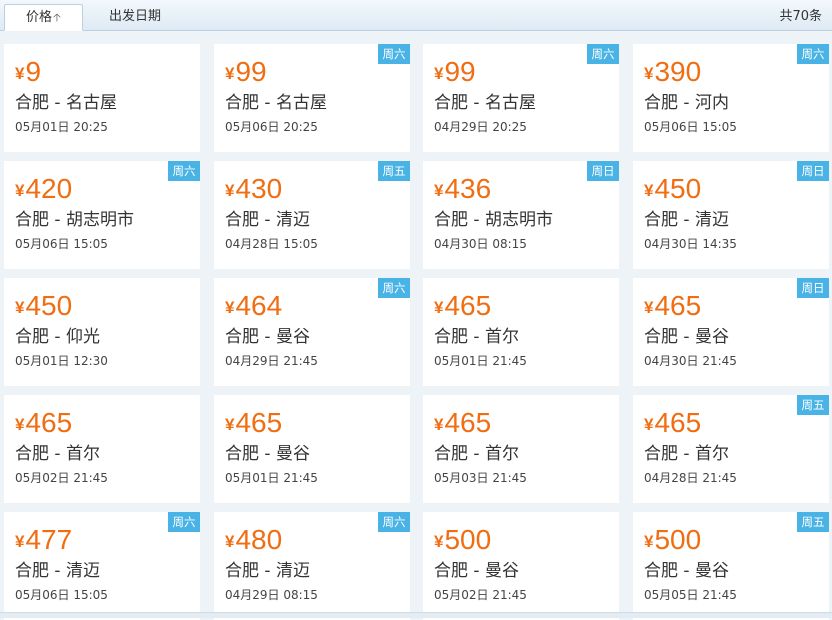  What do you see at coordinates (312, 215) in the screenshot?
I see `flight-deal-card: ¥430 合肥 - 清迈 04月28日 15:05 周五` at bounding box center [312, 215].